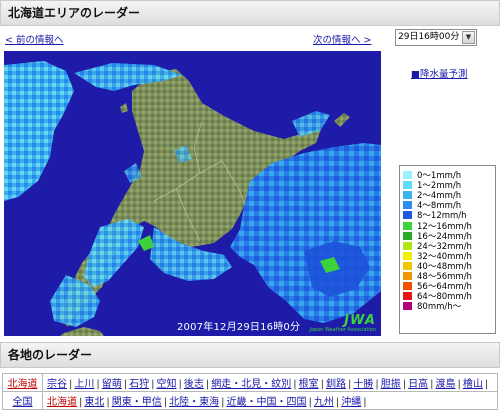 The height and width of the screenshot is (414, 500). Describe the element at coordinates (446, 384) in the screenshot. I see `local-radar-link: 渡島` at that location.